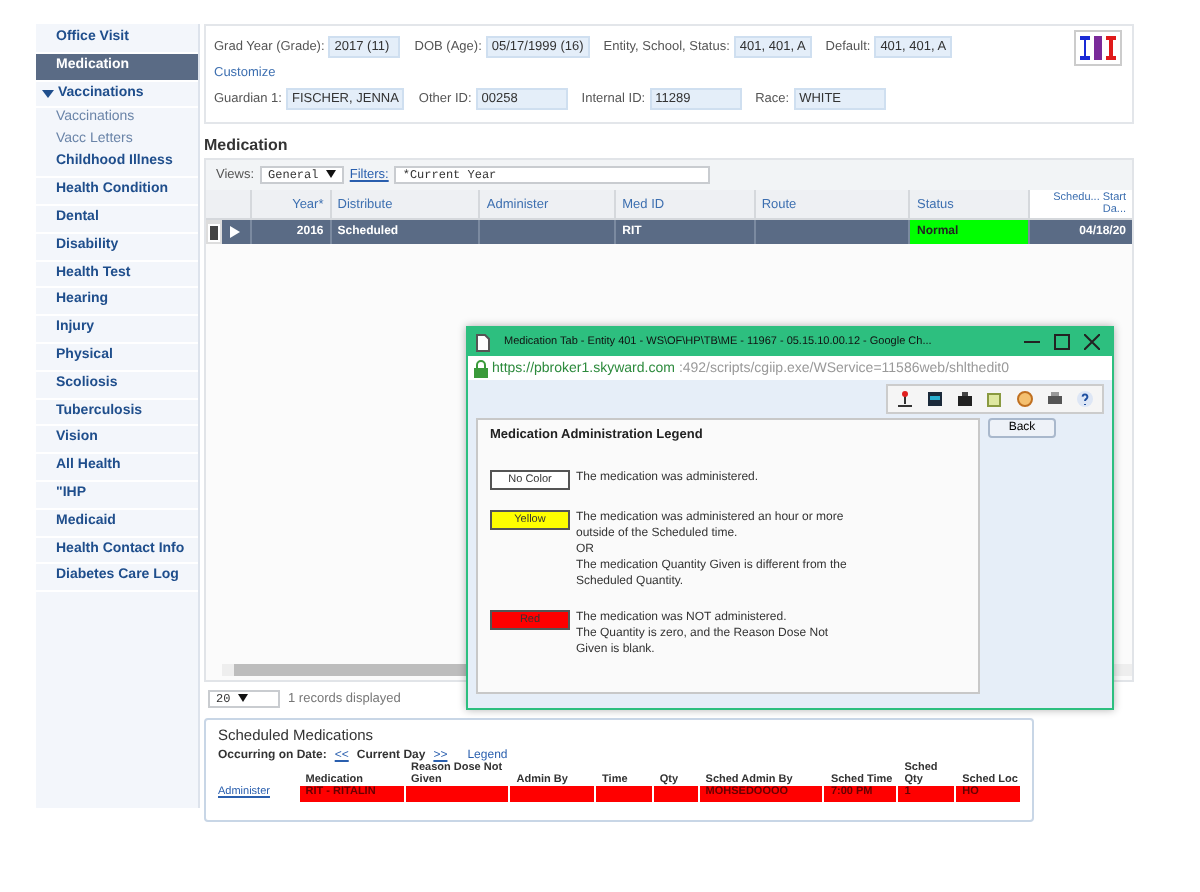 The image size is (1200, 892). Describe the element at coordinates (1092, 342) in the screenshot. I see `close-icon` at that location.